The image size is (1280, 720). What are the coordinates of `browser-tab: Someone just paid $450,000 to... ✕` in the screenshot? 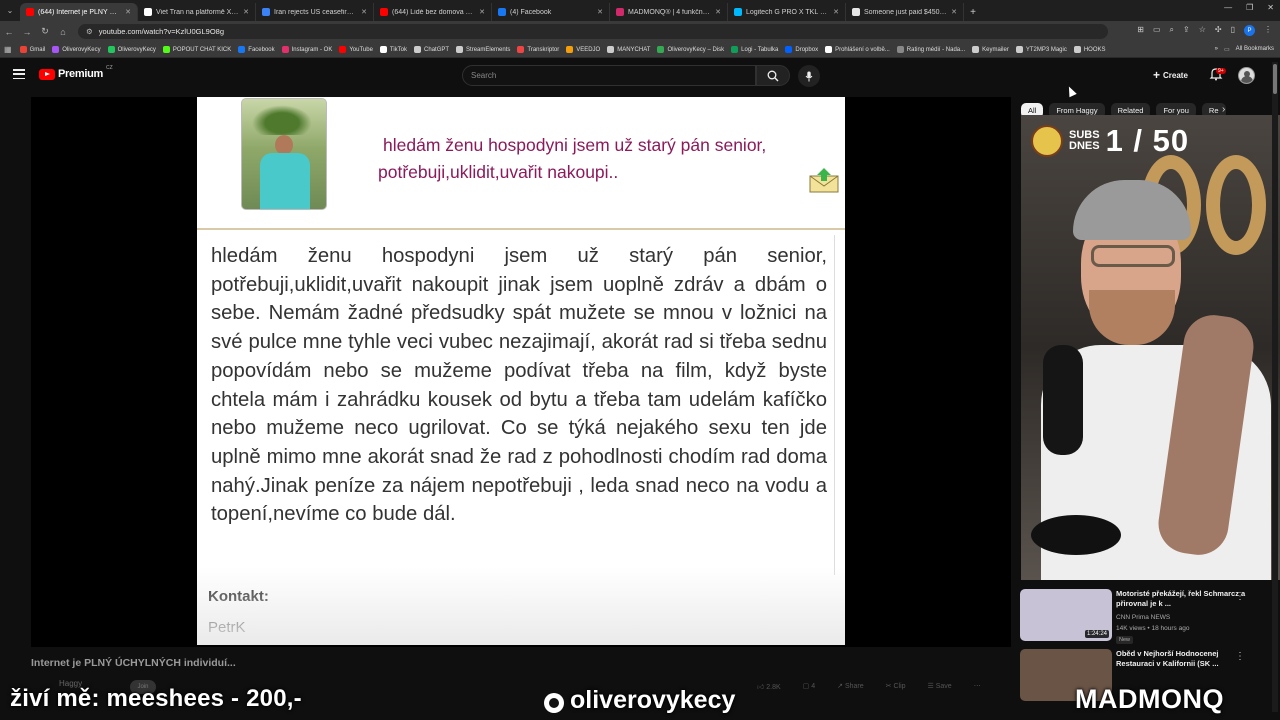 It's located at (905, 12).